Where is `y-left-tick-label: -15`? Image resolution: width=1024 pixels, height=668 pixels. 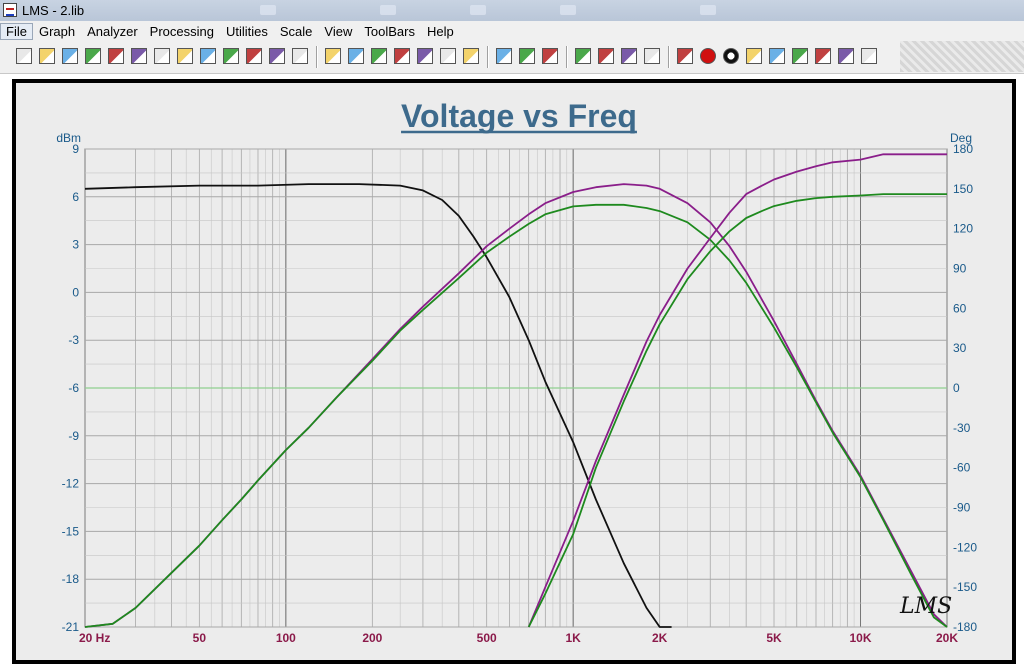 y-left-tick-label: -15 is located at coordinates (71, 531).